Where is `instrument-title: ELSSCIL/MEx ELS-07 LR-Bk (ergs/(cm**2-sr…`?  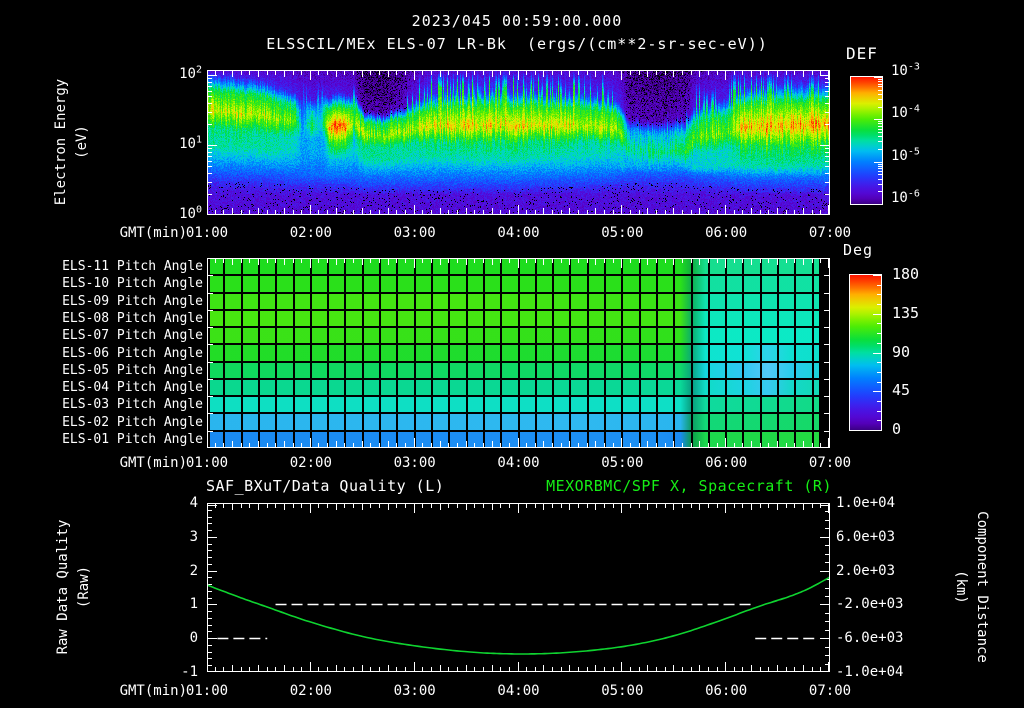
instrument-title: ELSSCIL/MEx ELS-07 LR-Bk (ergs/(cm**2-sr… is located at coordinates (517, 44).